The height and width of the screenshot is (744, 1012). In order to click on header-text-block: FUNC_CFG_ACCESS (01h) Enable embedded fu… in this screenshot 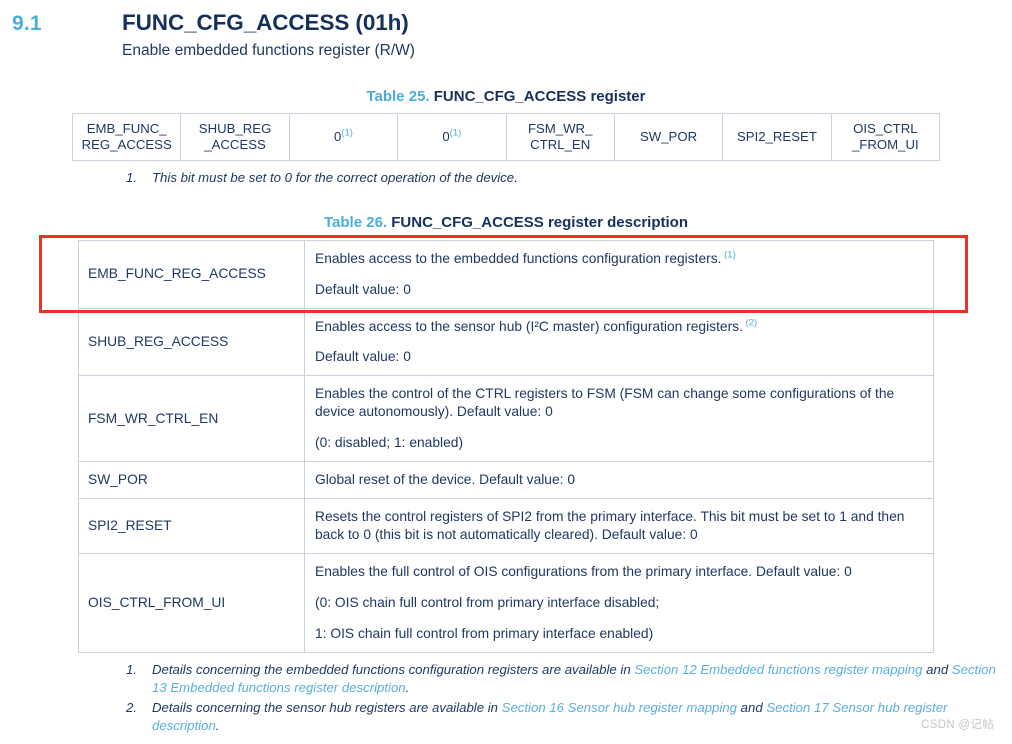, I will do `click(567, 35)`.